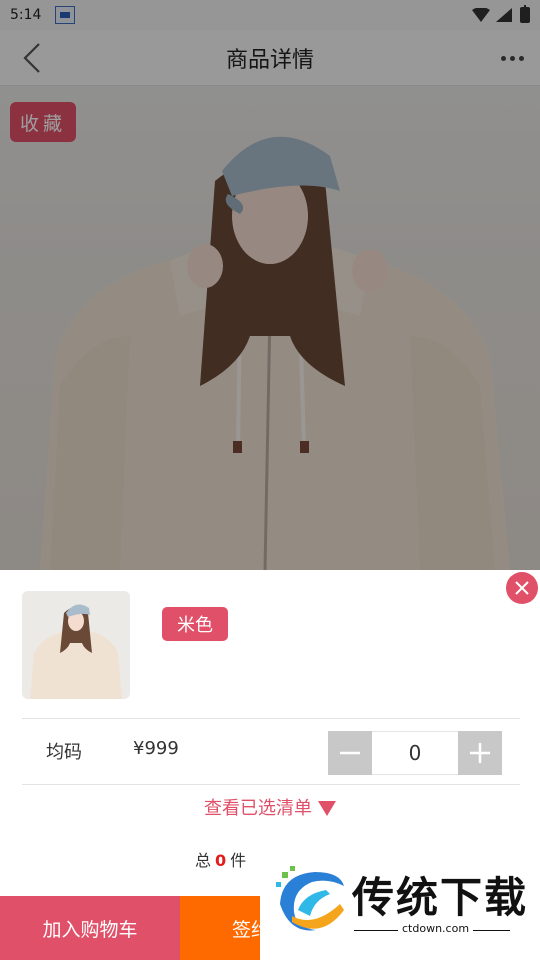 Image resolution: width=540 pixels, height=960 pixels. I want to click on close-button, so click(522, 588).